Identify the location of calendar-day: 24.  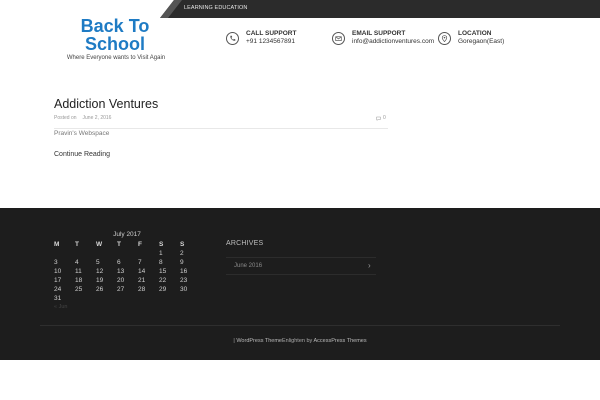
(58, 289).